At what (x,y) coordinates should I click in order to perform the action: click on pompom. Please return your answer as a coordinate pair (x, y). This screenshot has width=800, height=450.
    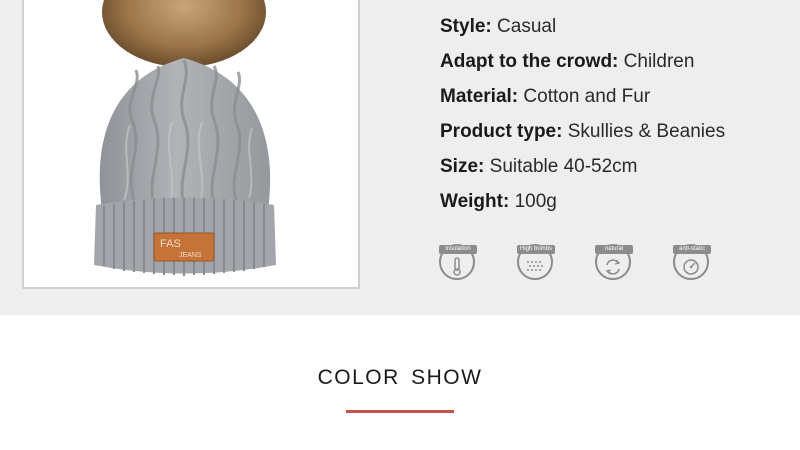
    Looking at the image, I should click on (184, 33).